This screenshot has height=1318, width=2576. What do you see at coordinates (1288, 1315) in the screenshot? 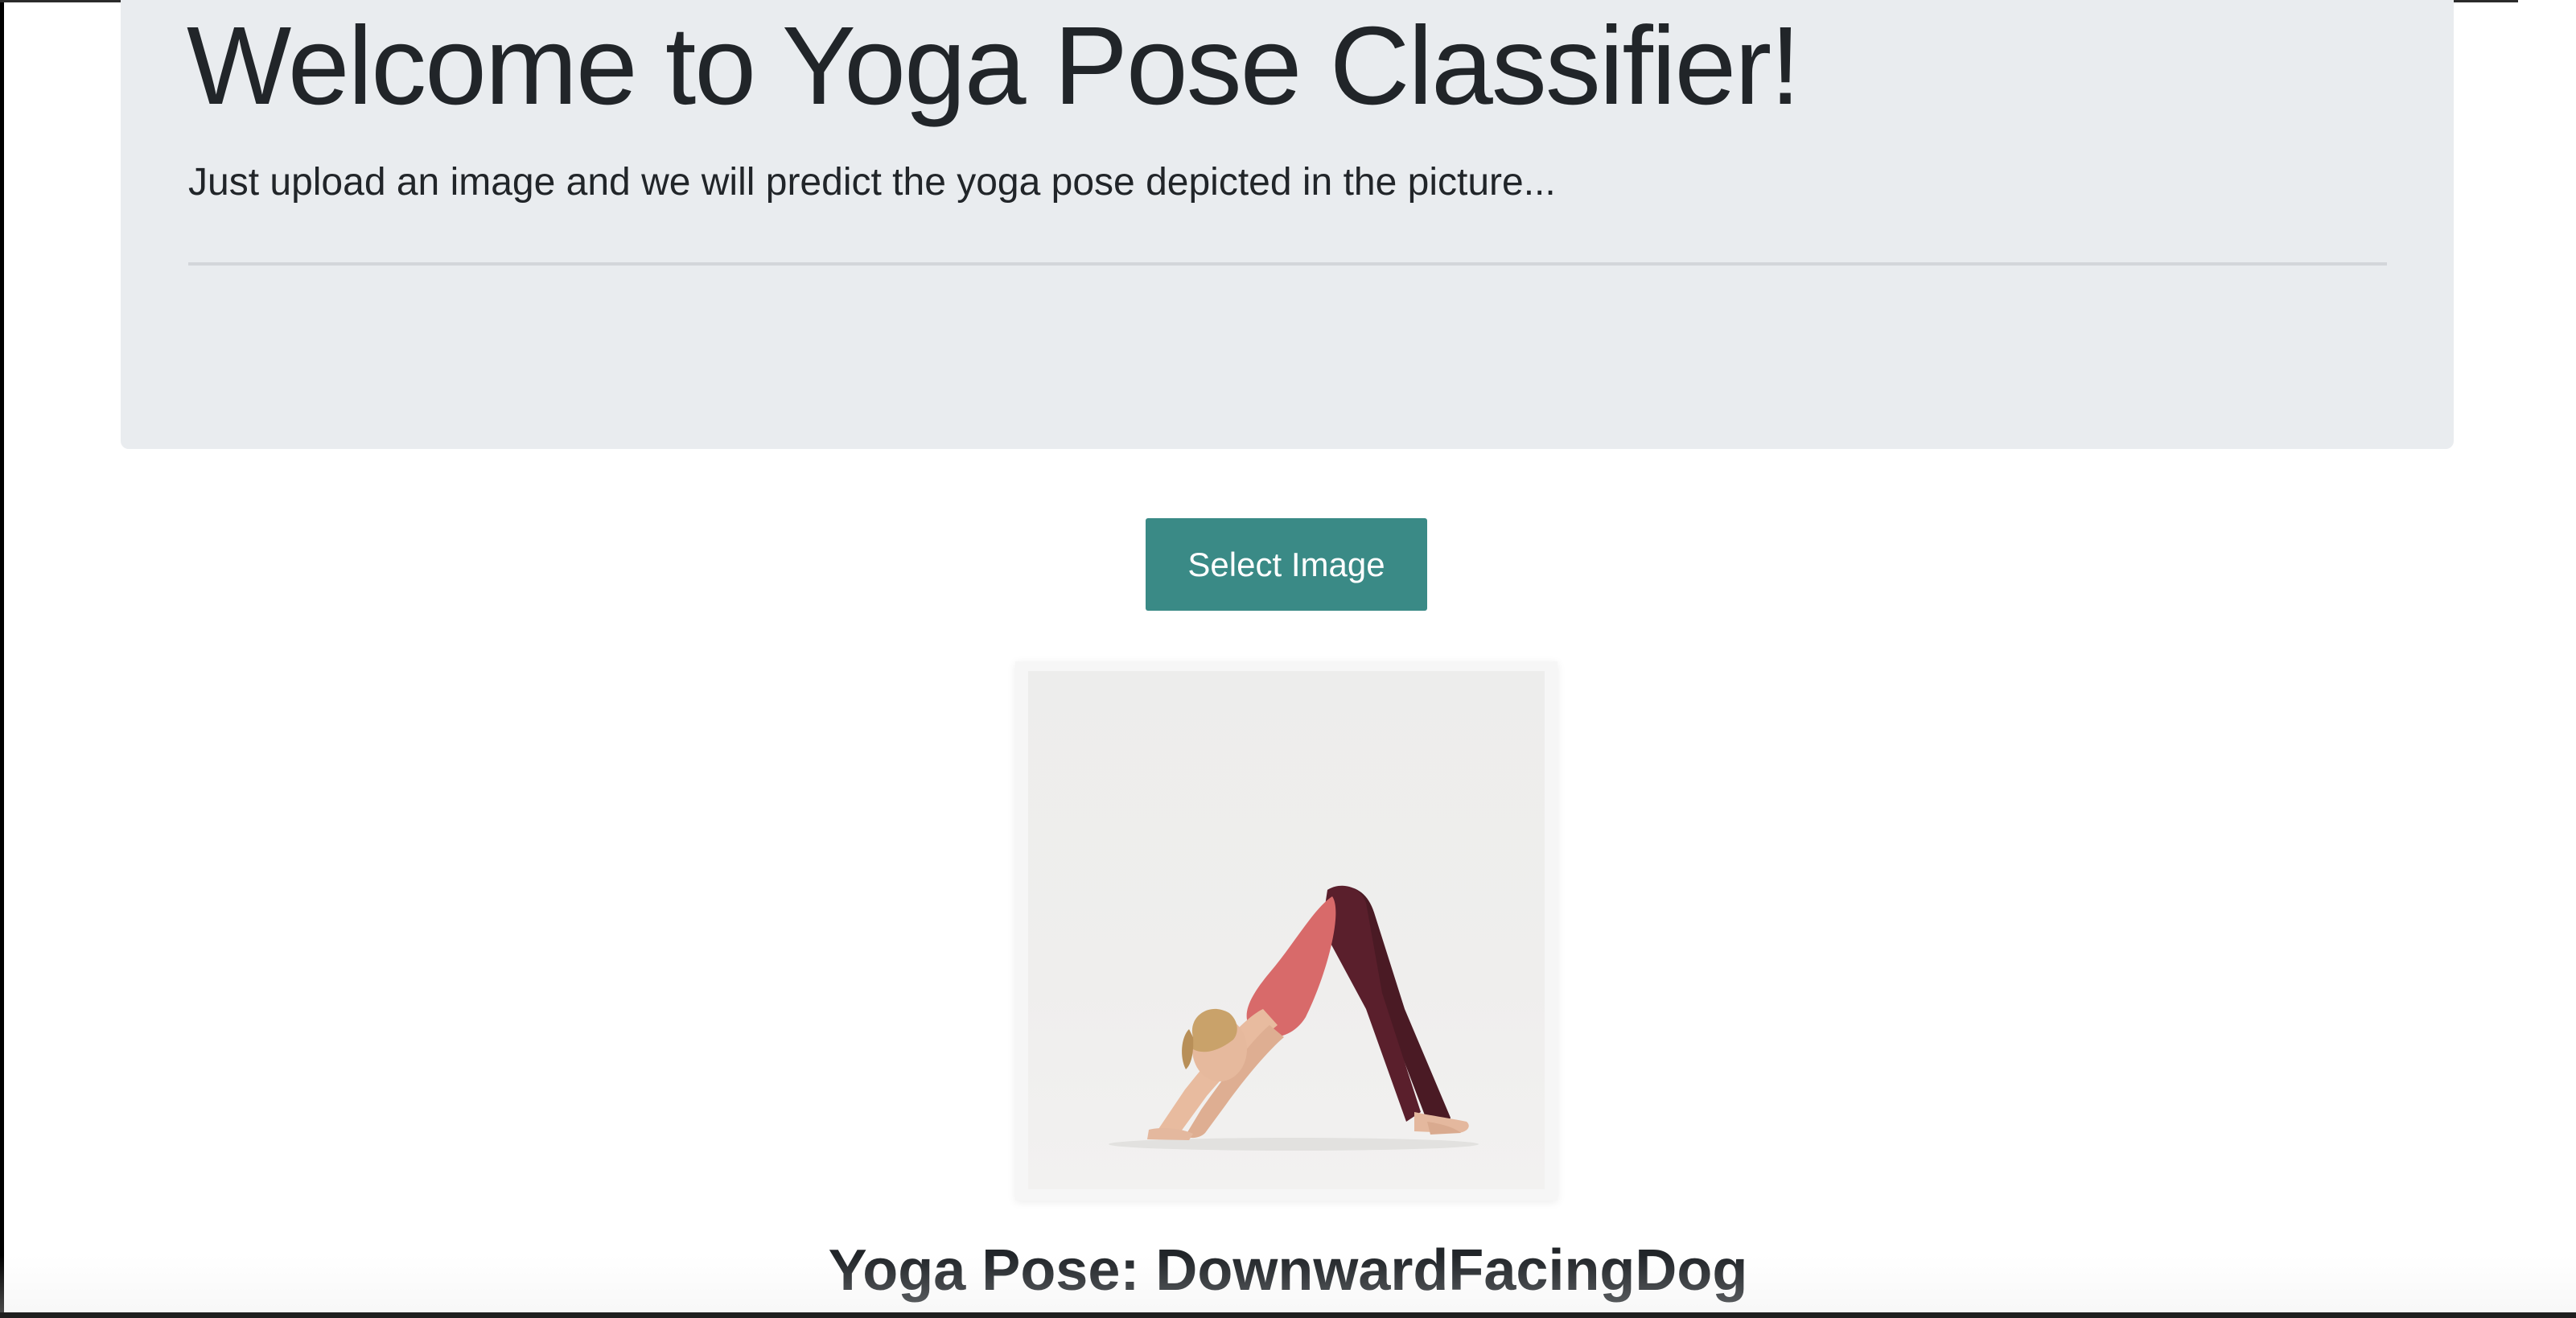
I see `window-bottom-edge` at bounding box center [1288, 1315].